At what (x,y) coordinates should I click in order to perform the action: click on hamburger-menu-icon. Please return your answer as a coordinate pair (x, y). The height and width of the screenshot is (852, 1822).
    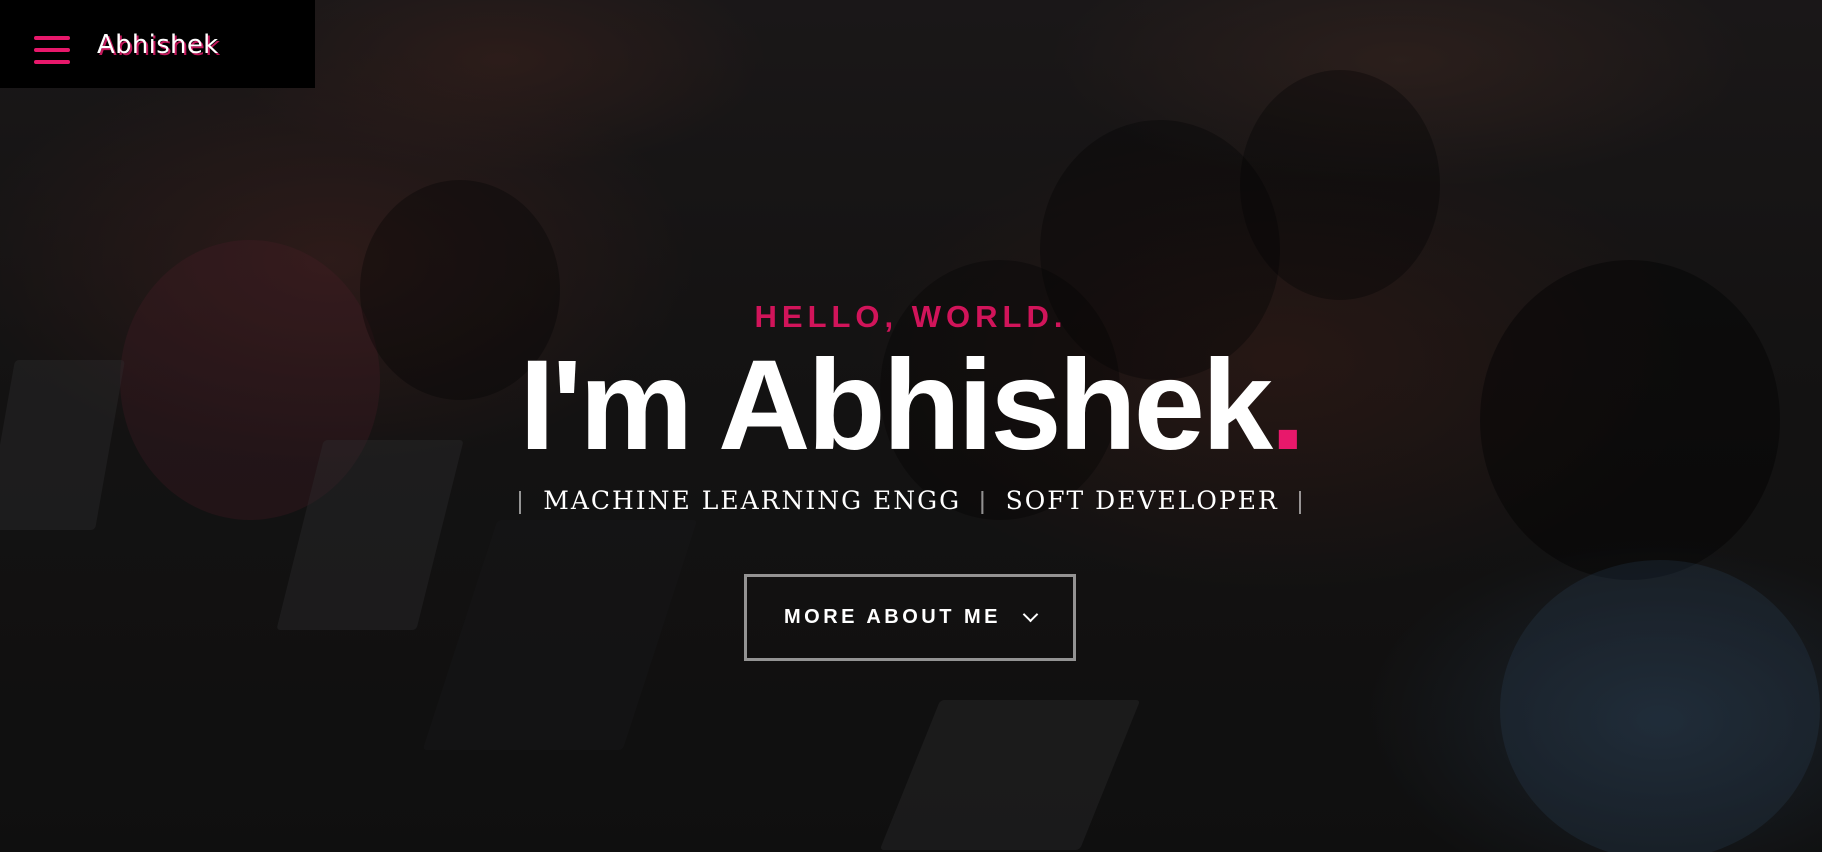
    Looking at the image, I should click on (52, 50).